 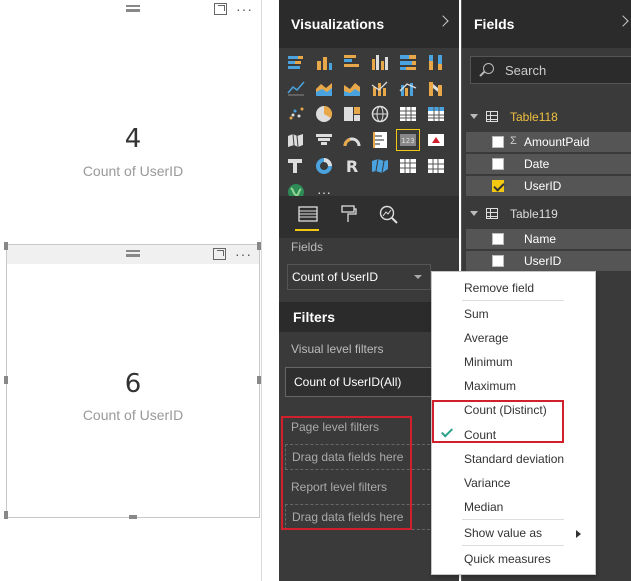 I want to click on menu-item-show-value-as: Show value as, so click(x=513, y=533).